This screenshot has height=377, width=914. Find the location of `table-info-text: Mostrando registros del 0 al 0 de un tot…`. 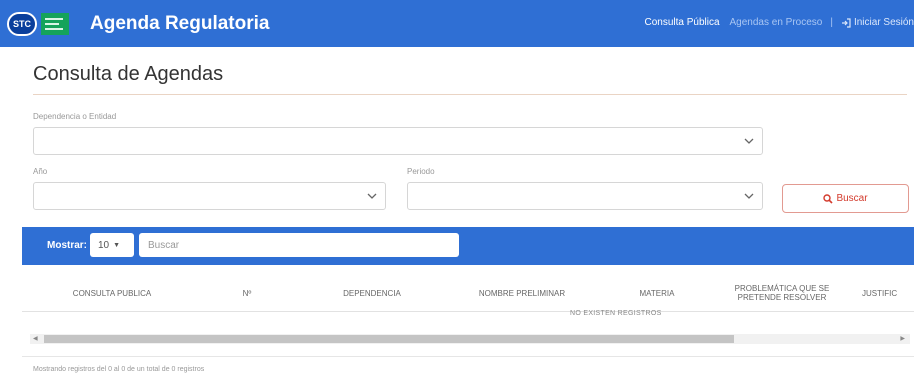

table-info-text: Mostrando registros del 0 al 0 de un tot… is located at coordinates (119, 369).